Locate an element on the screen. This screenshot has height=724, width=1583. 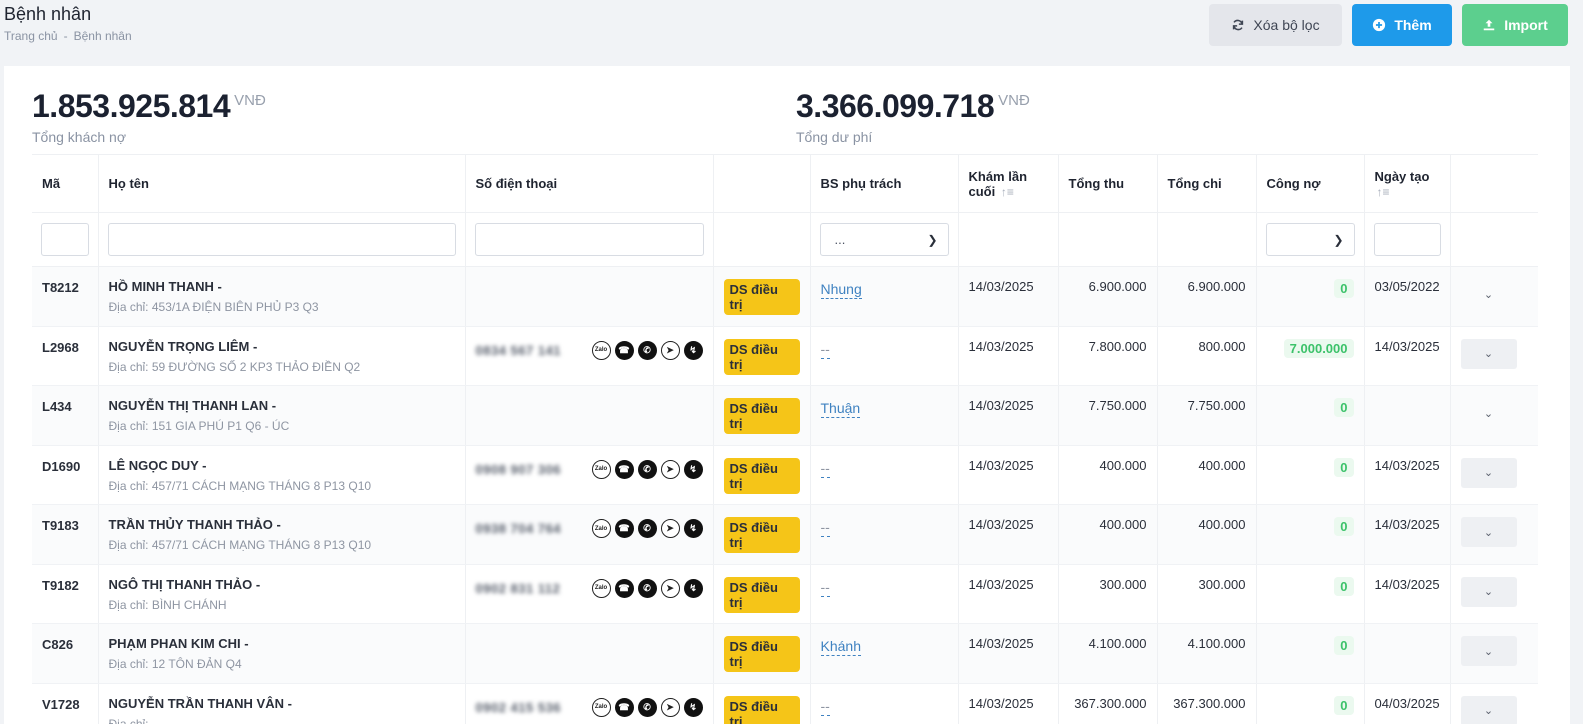
patient-name: NGUYỄN THỊ THANH LAN - is located at coordinates (282, 405).